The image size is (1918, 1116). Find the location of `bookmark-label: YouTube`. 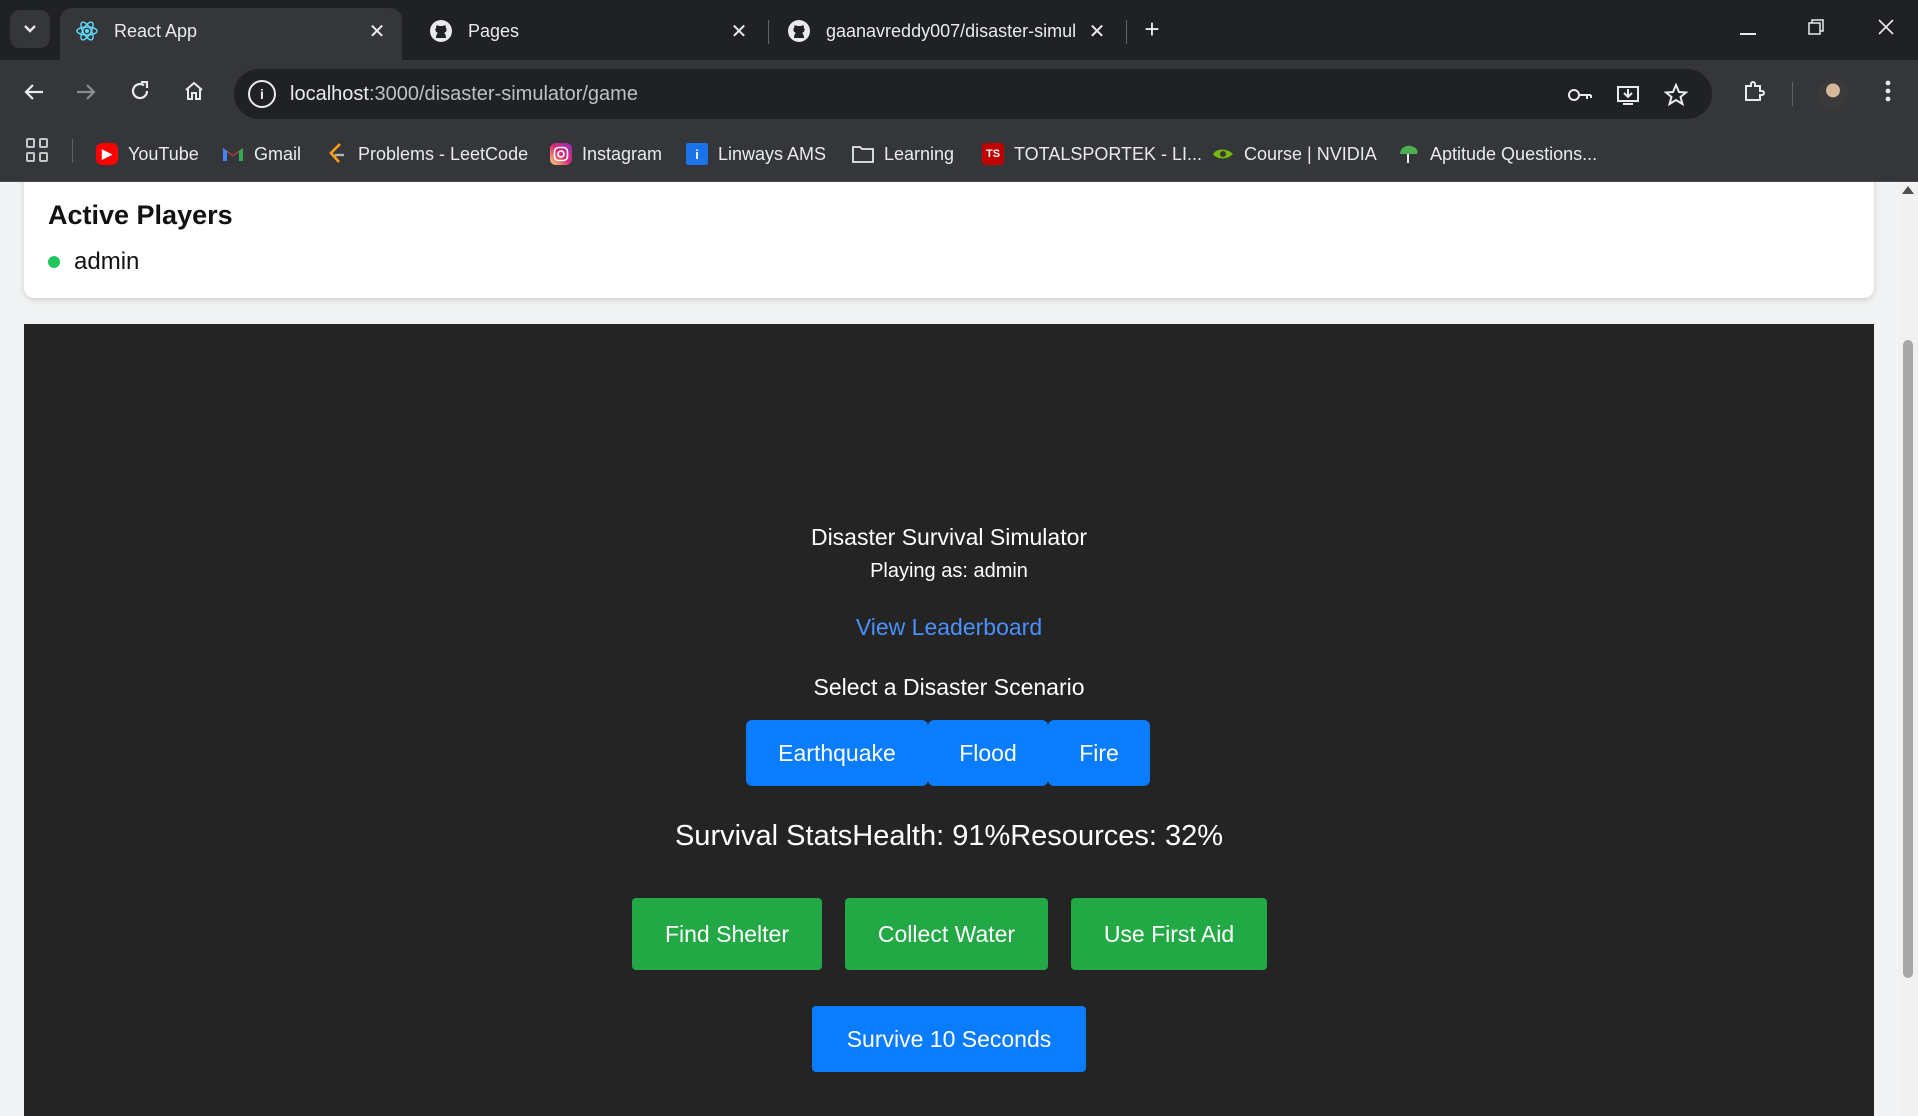

bookmark-label: YouTube is located at coordinates (163, 153).